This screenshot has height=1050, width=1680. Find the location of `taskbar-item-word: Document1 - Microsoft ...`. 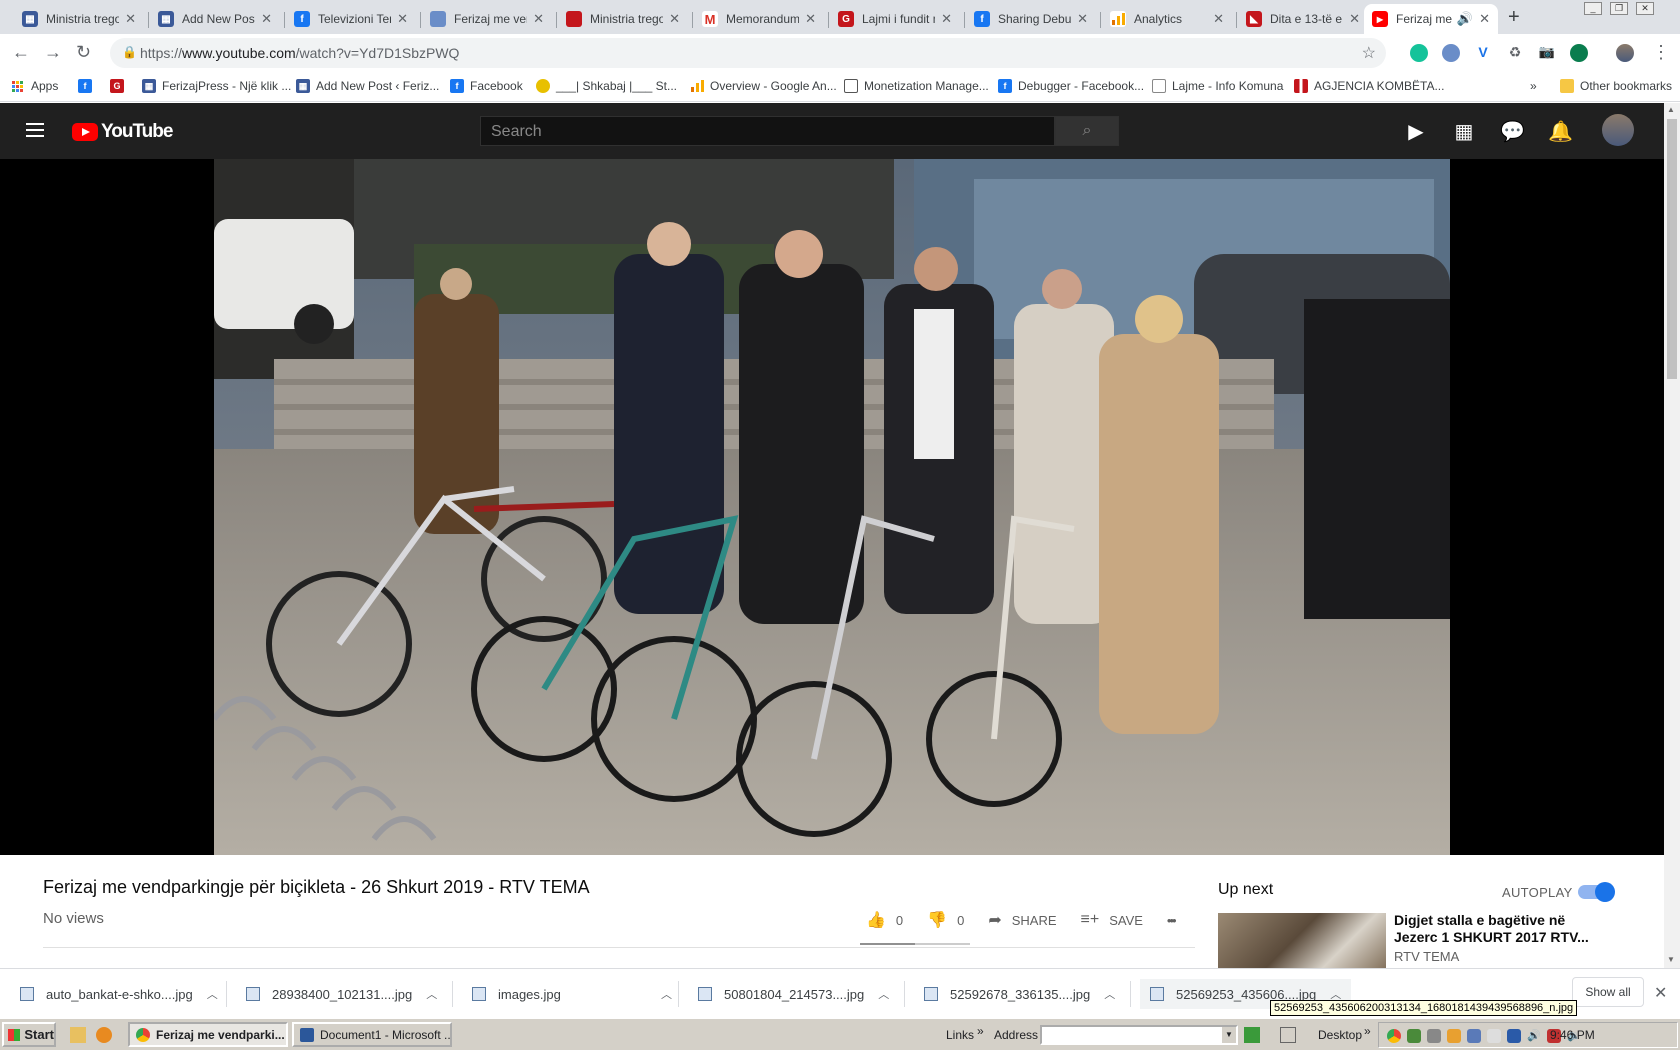

taskbar-item-word: Document1 - Microsoft ... is located at coordinates (372, 1034).